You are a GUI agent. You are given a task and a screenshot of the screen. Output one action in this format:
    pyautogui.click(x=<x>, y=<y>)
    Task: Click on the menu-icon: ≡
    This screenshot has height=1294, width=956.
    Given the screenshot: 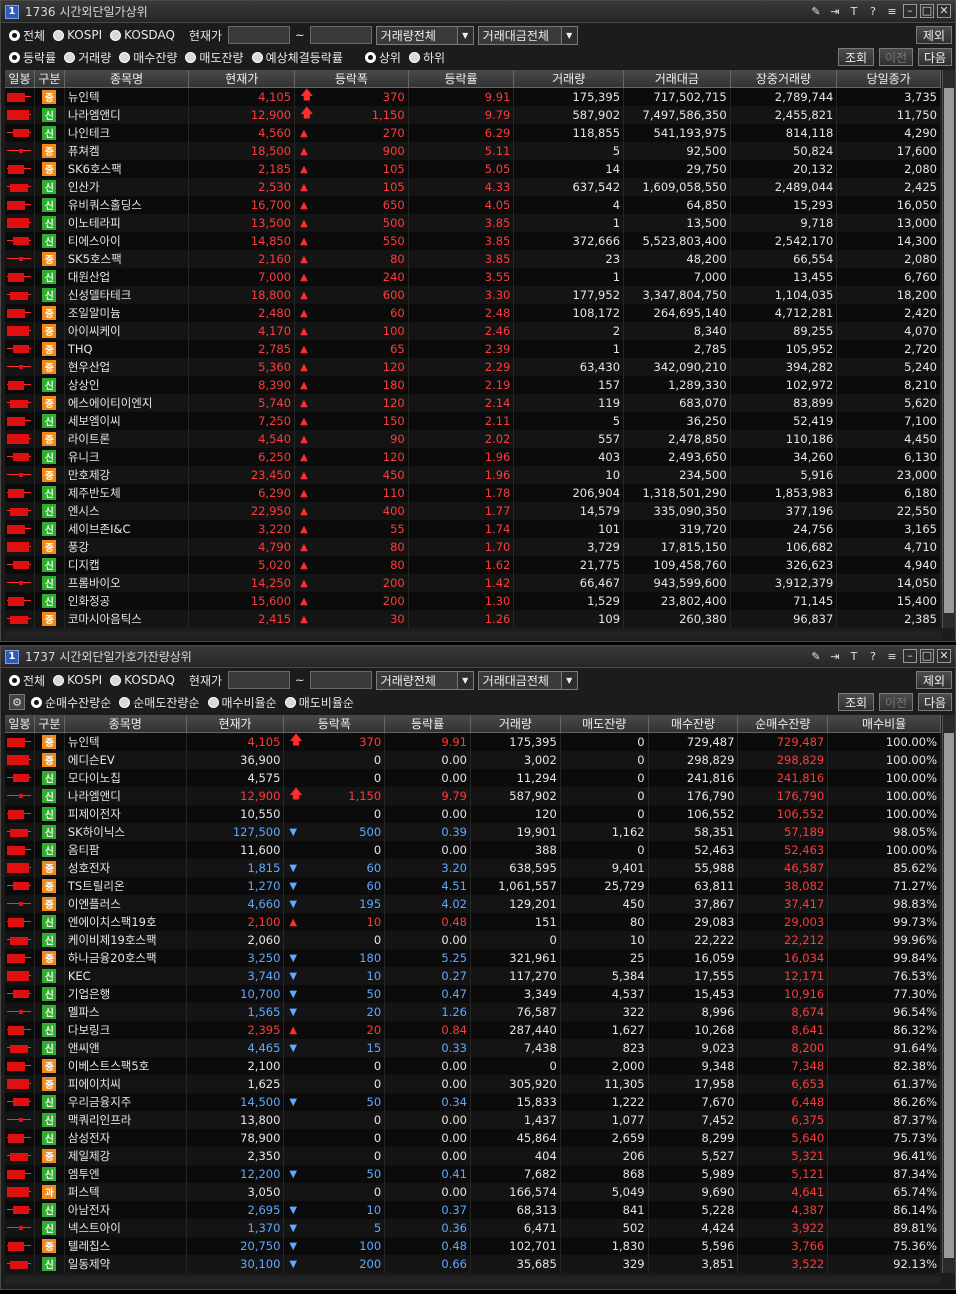 What is the action you would take?
    pyautogui.click(x=892, y=12)
    